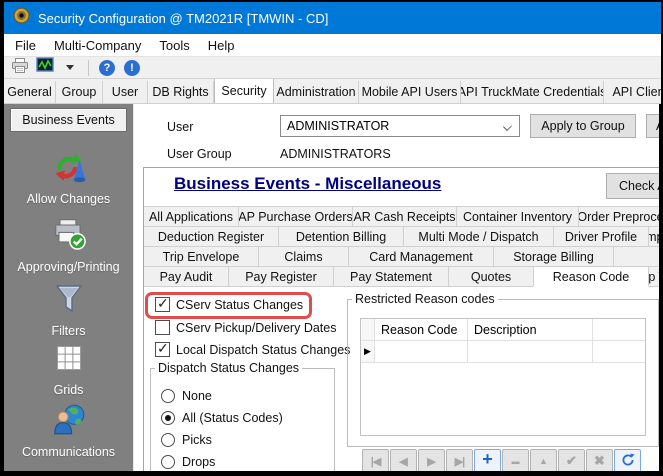 Image resolution: width=663 pixels, height=476 pixels. I want to click on table-row, so click(503, 352).